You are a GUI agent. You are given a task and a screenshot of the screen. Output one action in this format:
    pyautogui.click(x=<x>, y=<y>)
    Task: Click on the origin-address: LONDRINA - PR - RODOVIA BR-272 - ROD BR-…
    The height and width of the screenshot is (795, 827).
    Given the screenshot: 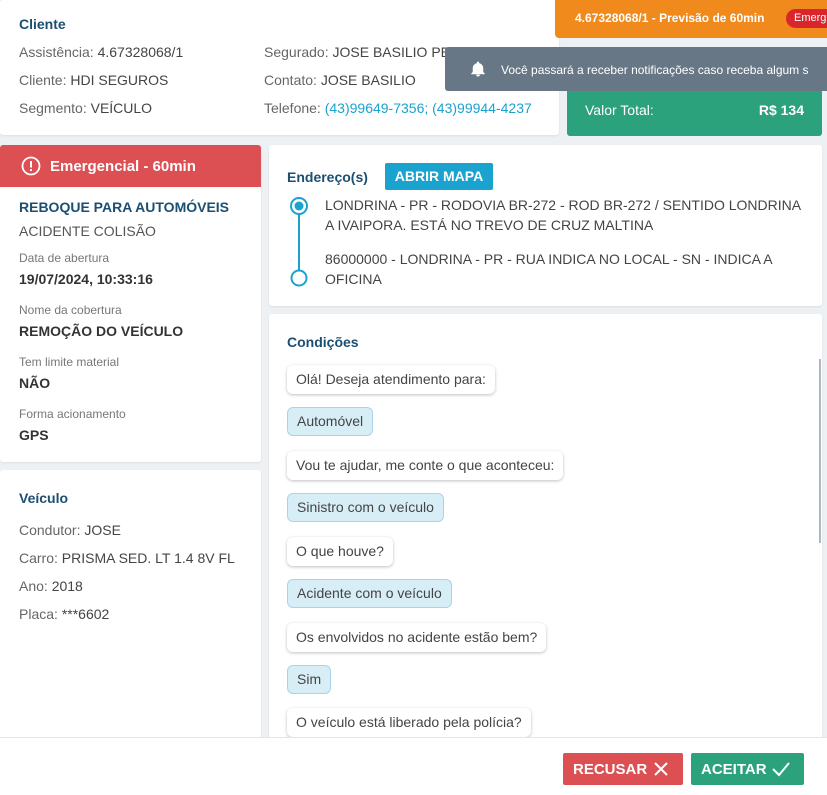 What is the action you would take?
    pyautogui.click(x=563, y=215)
    